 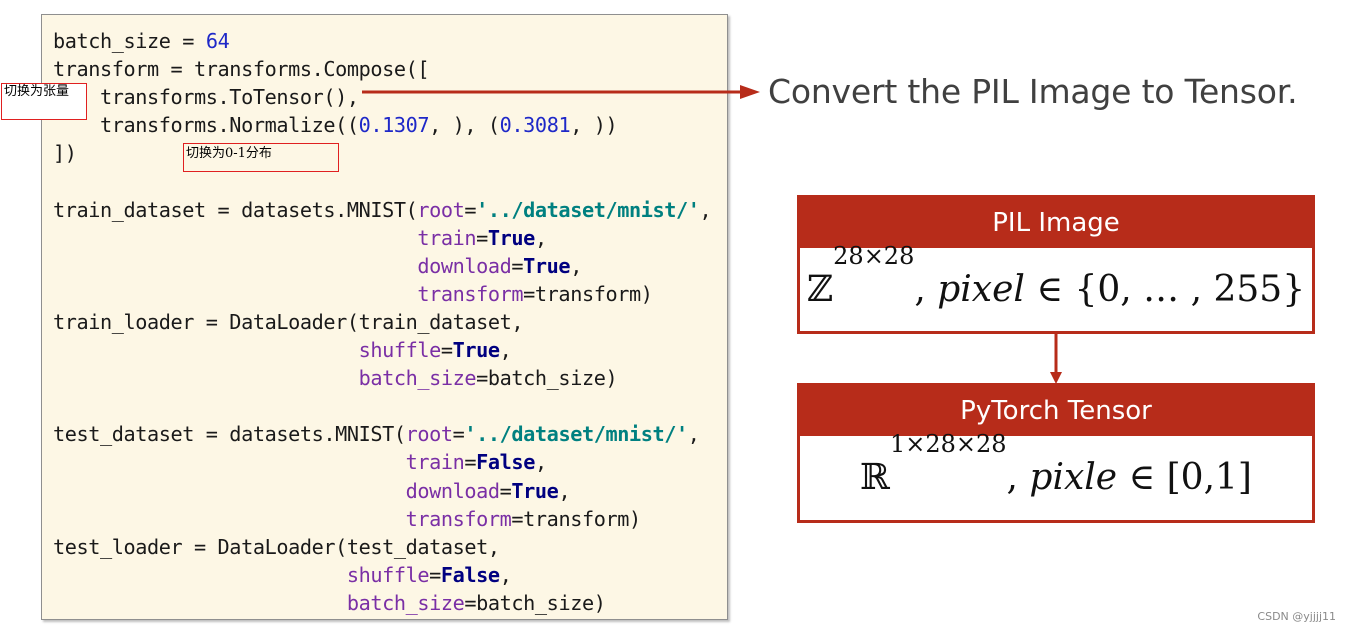 What do you see at coordinates (1073, 477) in the screenshot?
I see `formula-variable: pixle` at bounding box center [1073, 477].